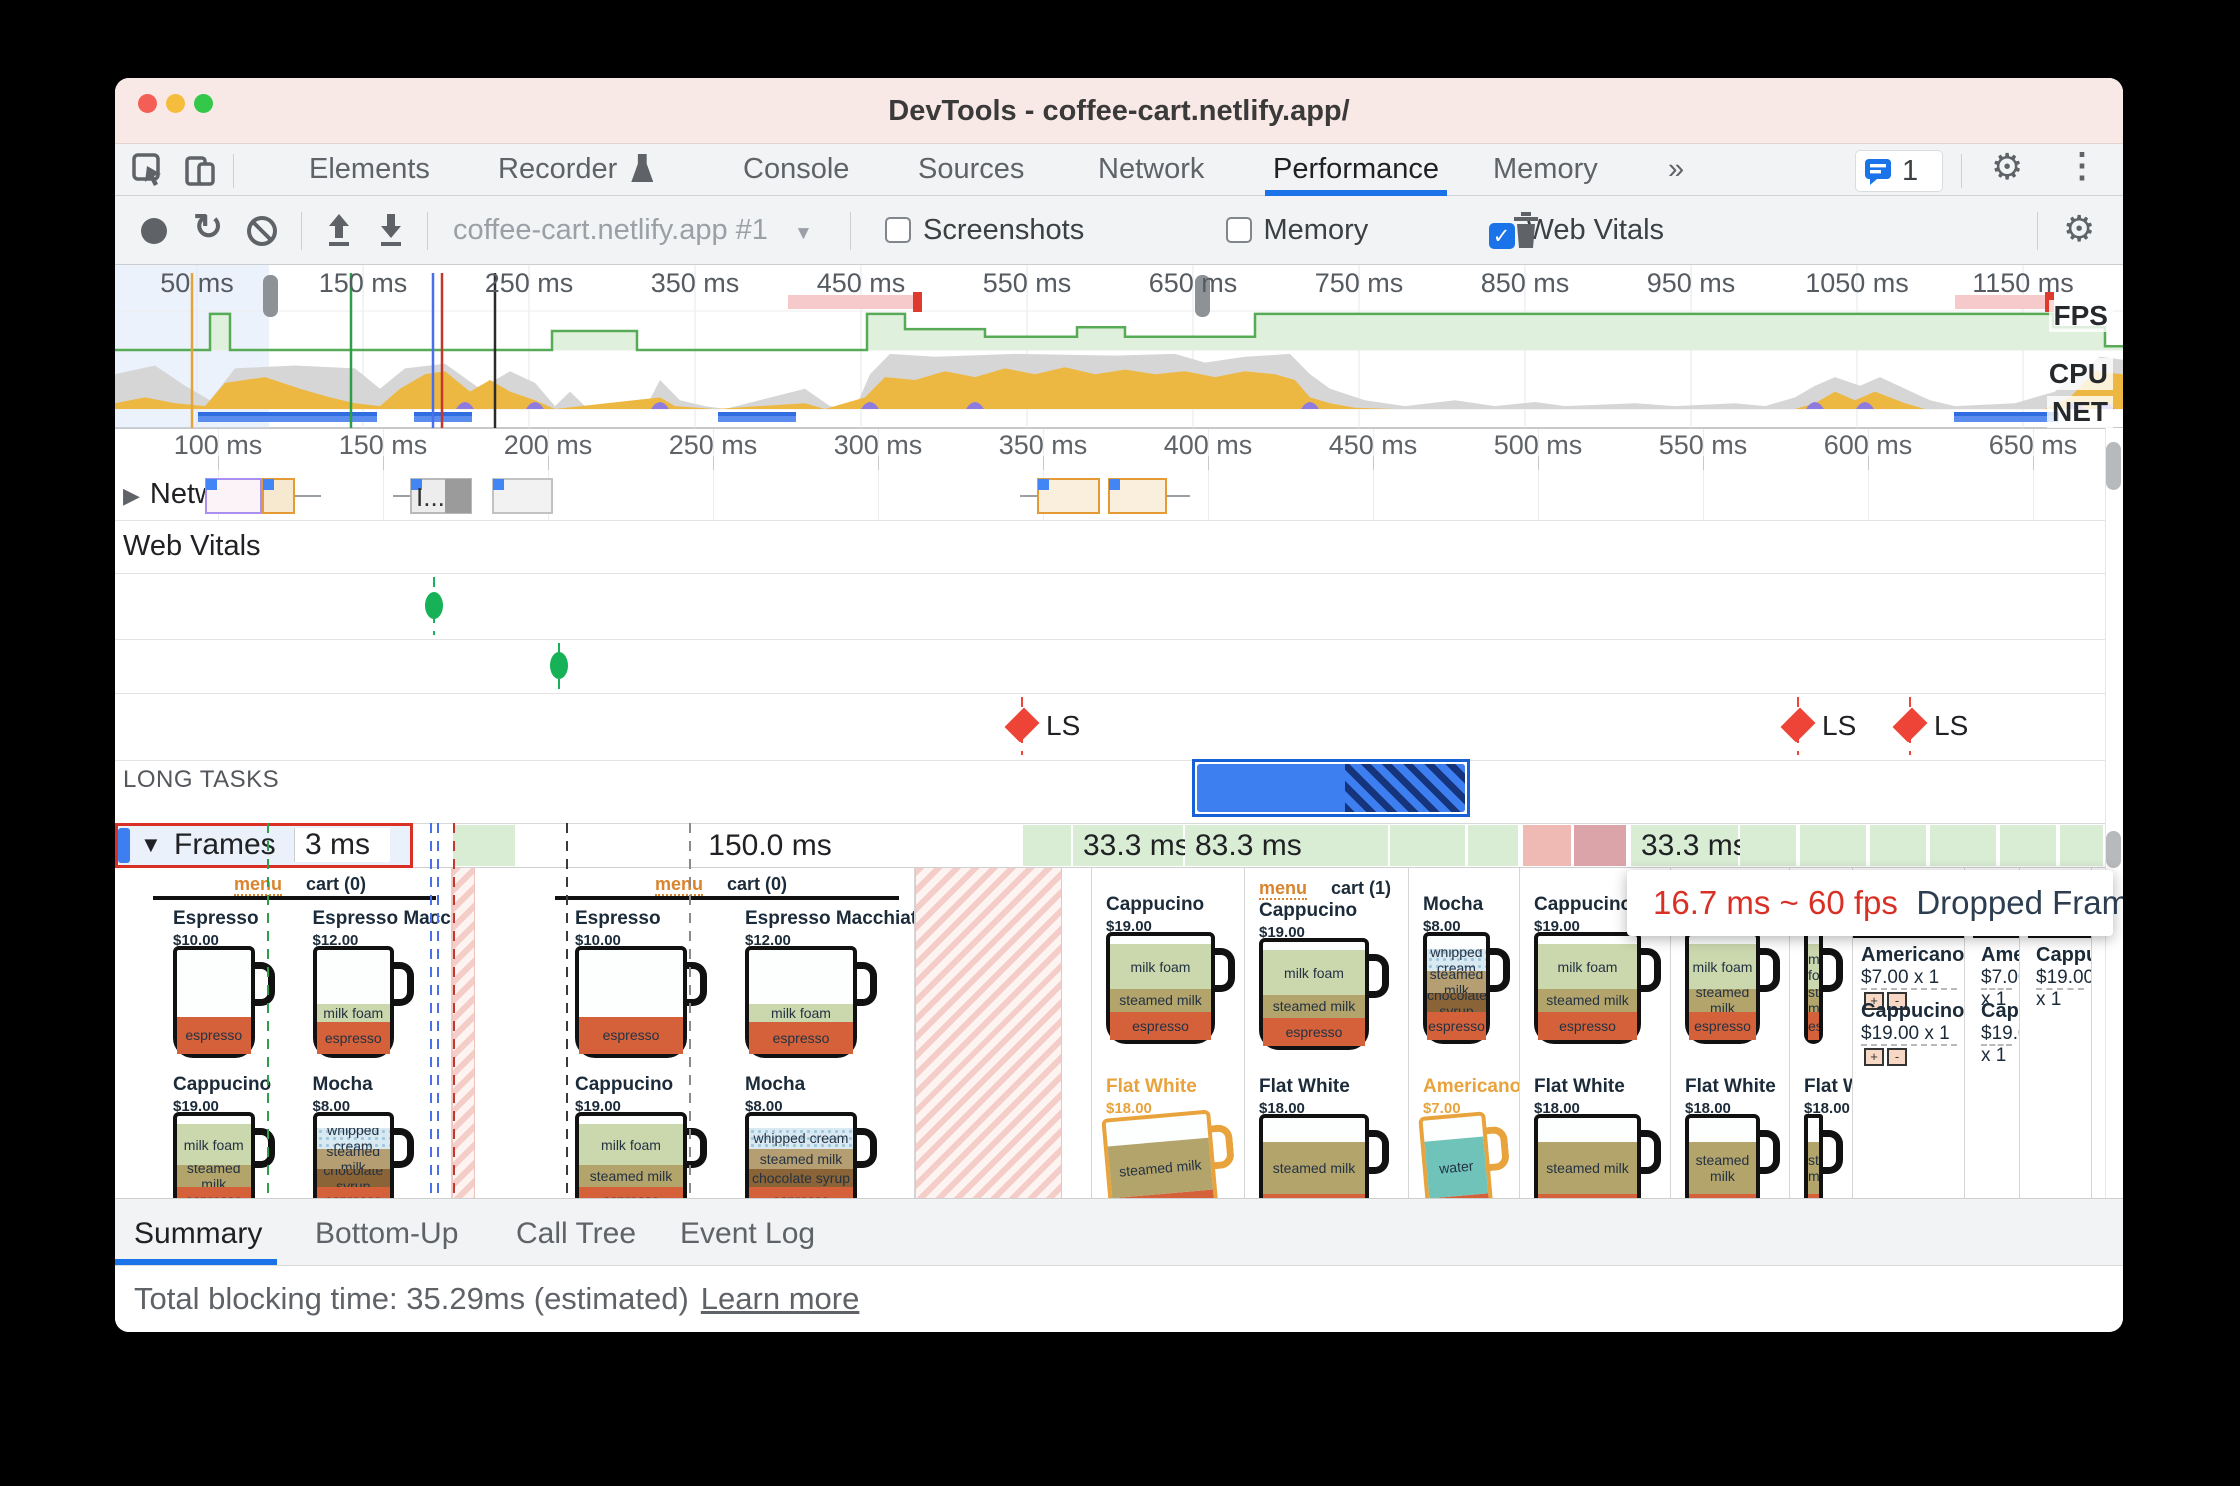 Image resolution: width=2240 pixels, height=1486 pixels. I want to click on settings-gear-icon: ⚙, so click(2007, 167).